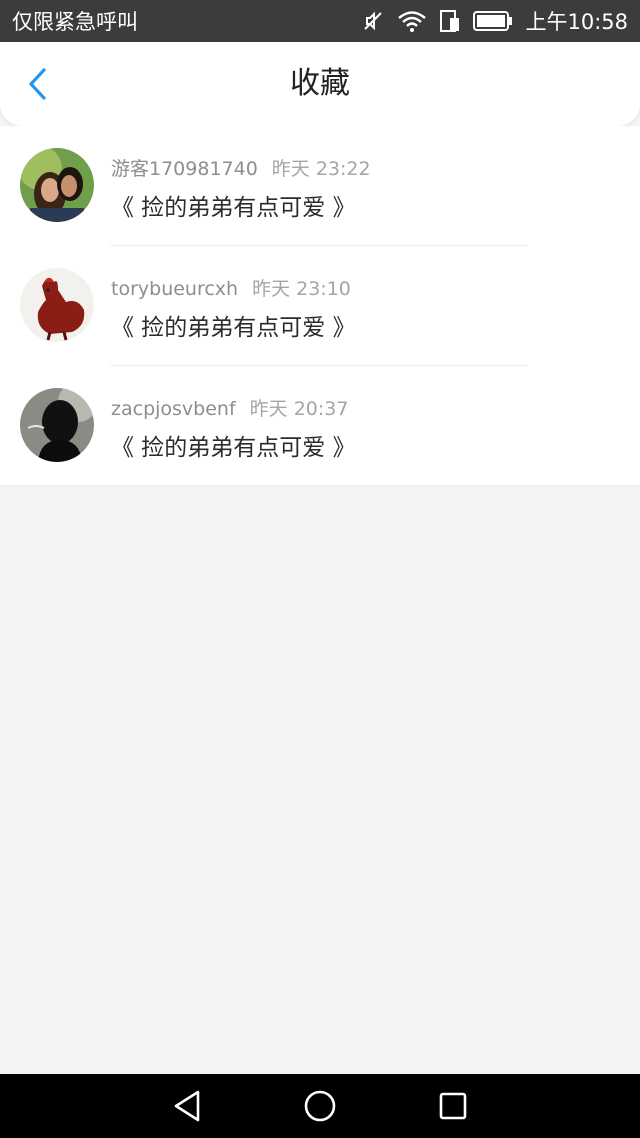 The image size is (640, 1138). What do you see at coordinates (320, 186) in the screenshot?
I see `favorite-item: 游客170981740 昨天 23:22 《 捡的弟弟有点可爱 》` at bounding box center [320, 186].